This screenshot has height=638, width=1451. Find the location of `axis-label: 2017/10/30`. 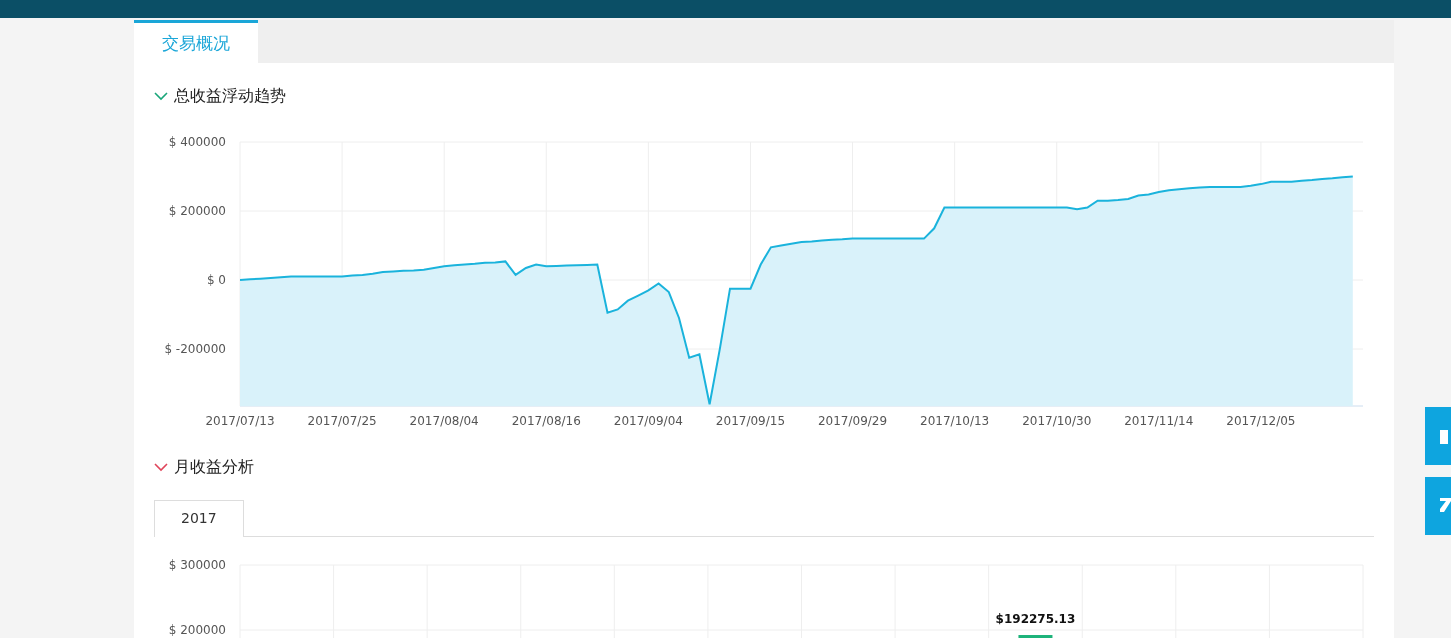

axis-label: 2017/10/30 is located at coordinates (1057, 421).